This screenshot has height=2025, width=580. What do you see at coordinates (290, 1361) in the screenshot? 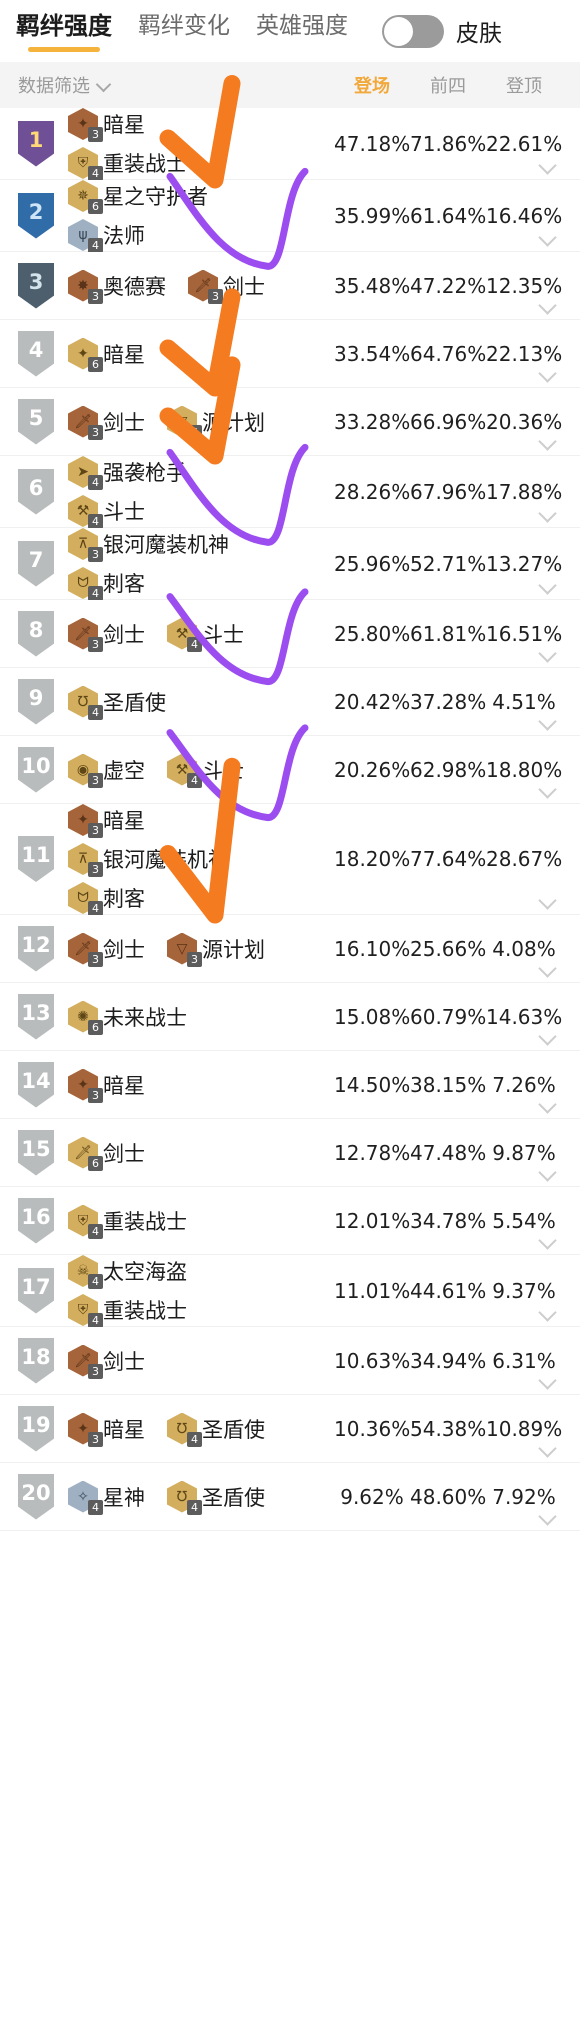
I see `table-row: 18 🗡 3 剑士 10.63% 34.94% 6.31%` at bounding box center [290, 1361].